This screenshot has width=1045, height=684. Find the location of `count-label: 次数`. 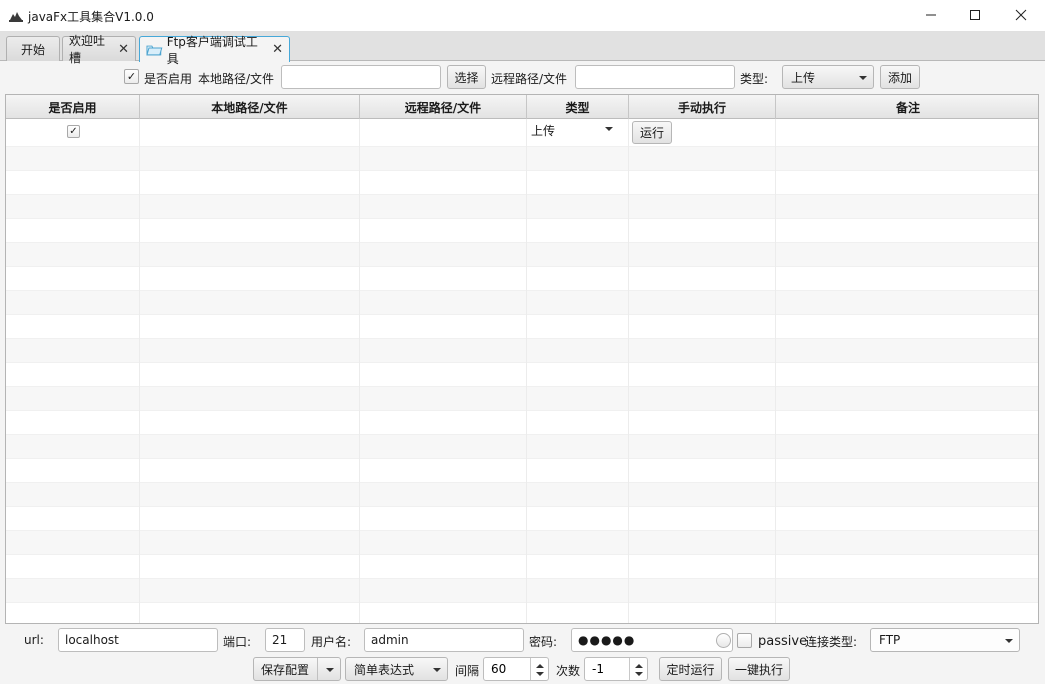

count-label: 次数 is located at coordinates (568, 671).